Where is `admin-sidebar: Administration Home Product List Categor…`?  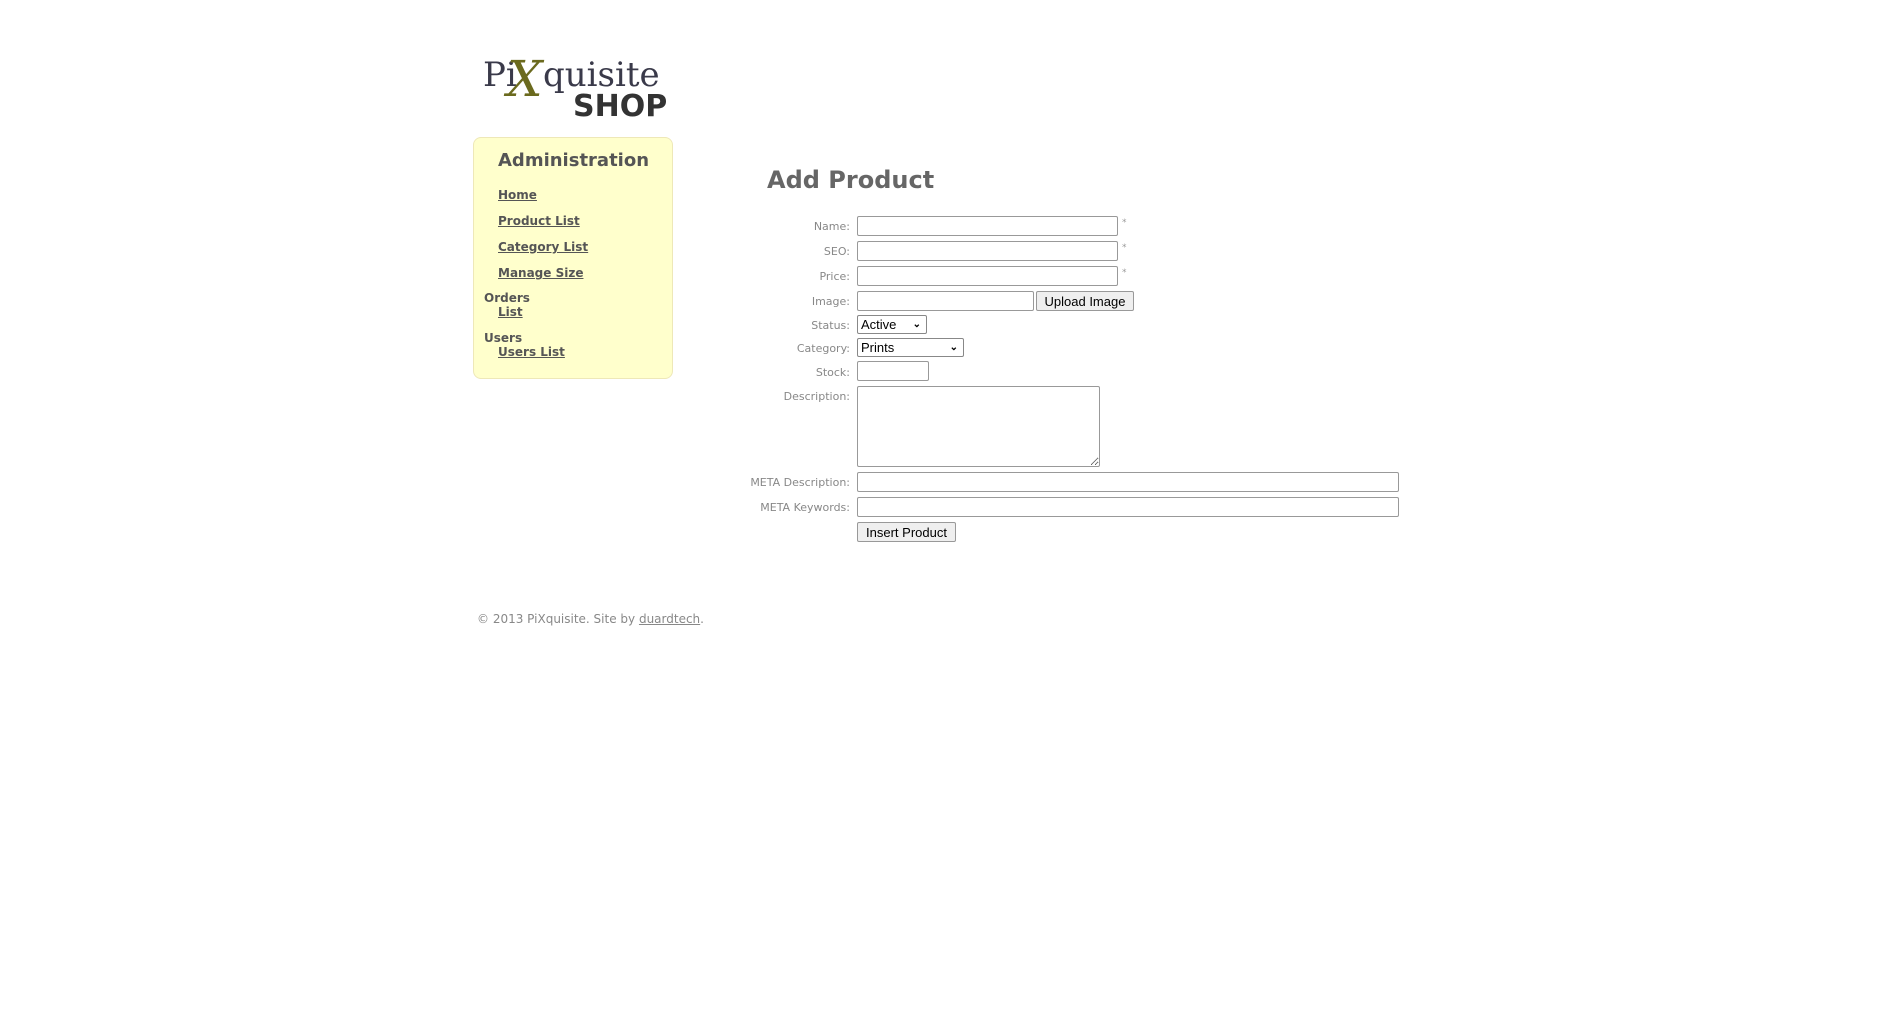
admin-sidebar: Administration Home Product List Categor… is located at coordinates (573, 258).